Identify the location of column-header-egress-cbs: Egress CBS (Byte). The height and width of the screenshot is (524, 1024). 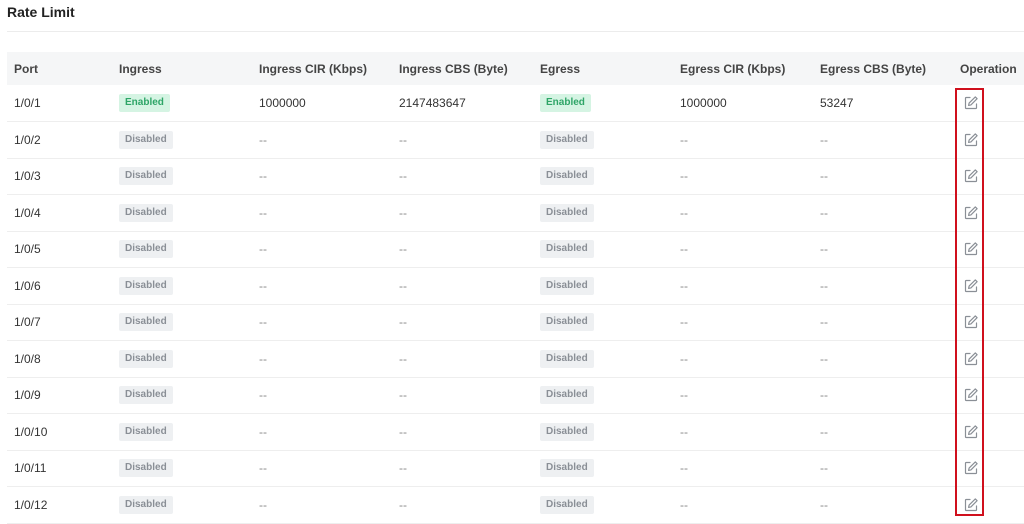
(873, 68).